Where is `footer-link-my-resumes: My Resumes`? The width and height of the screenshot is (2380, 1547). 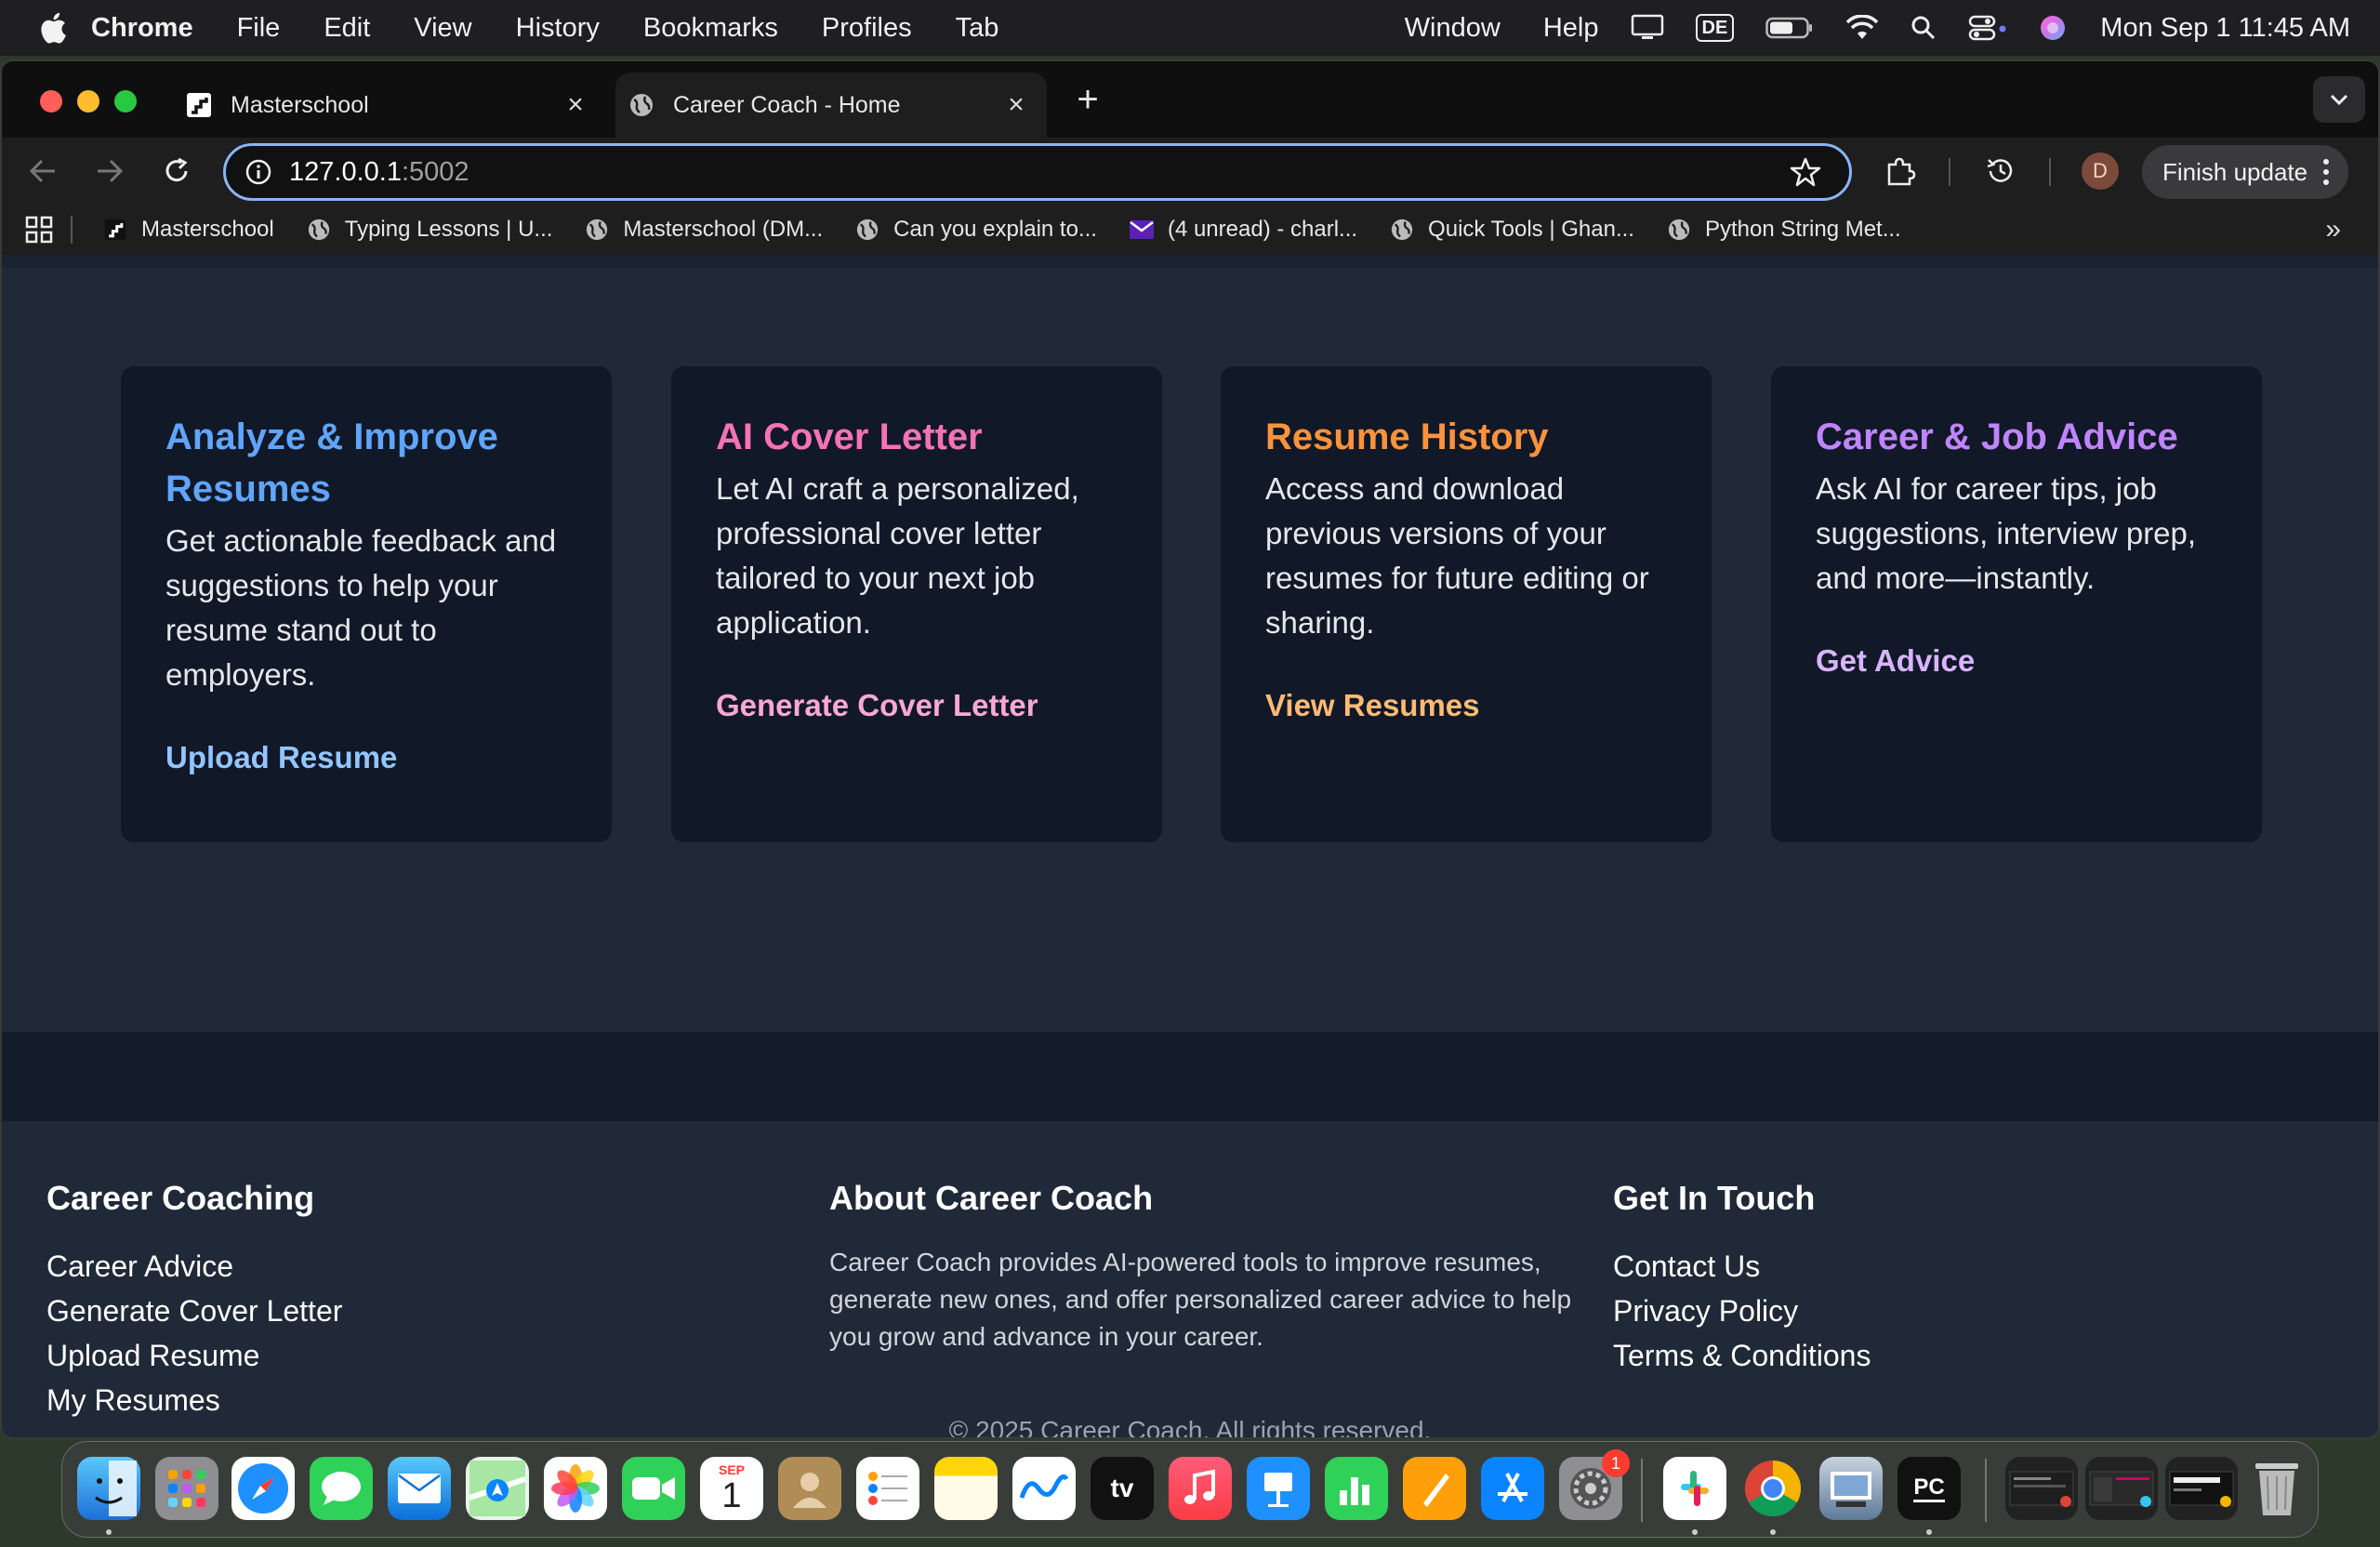
footer-link-my-resumes: My Resumes is located at coordinates (194, 1400).